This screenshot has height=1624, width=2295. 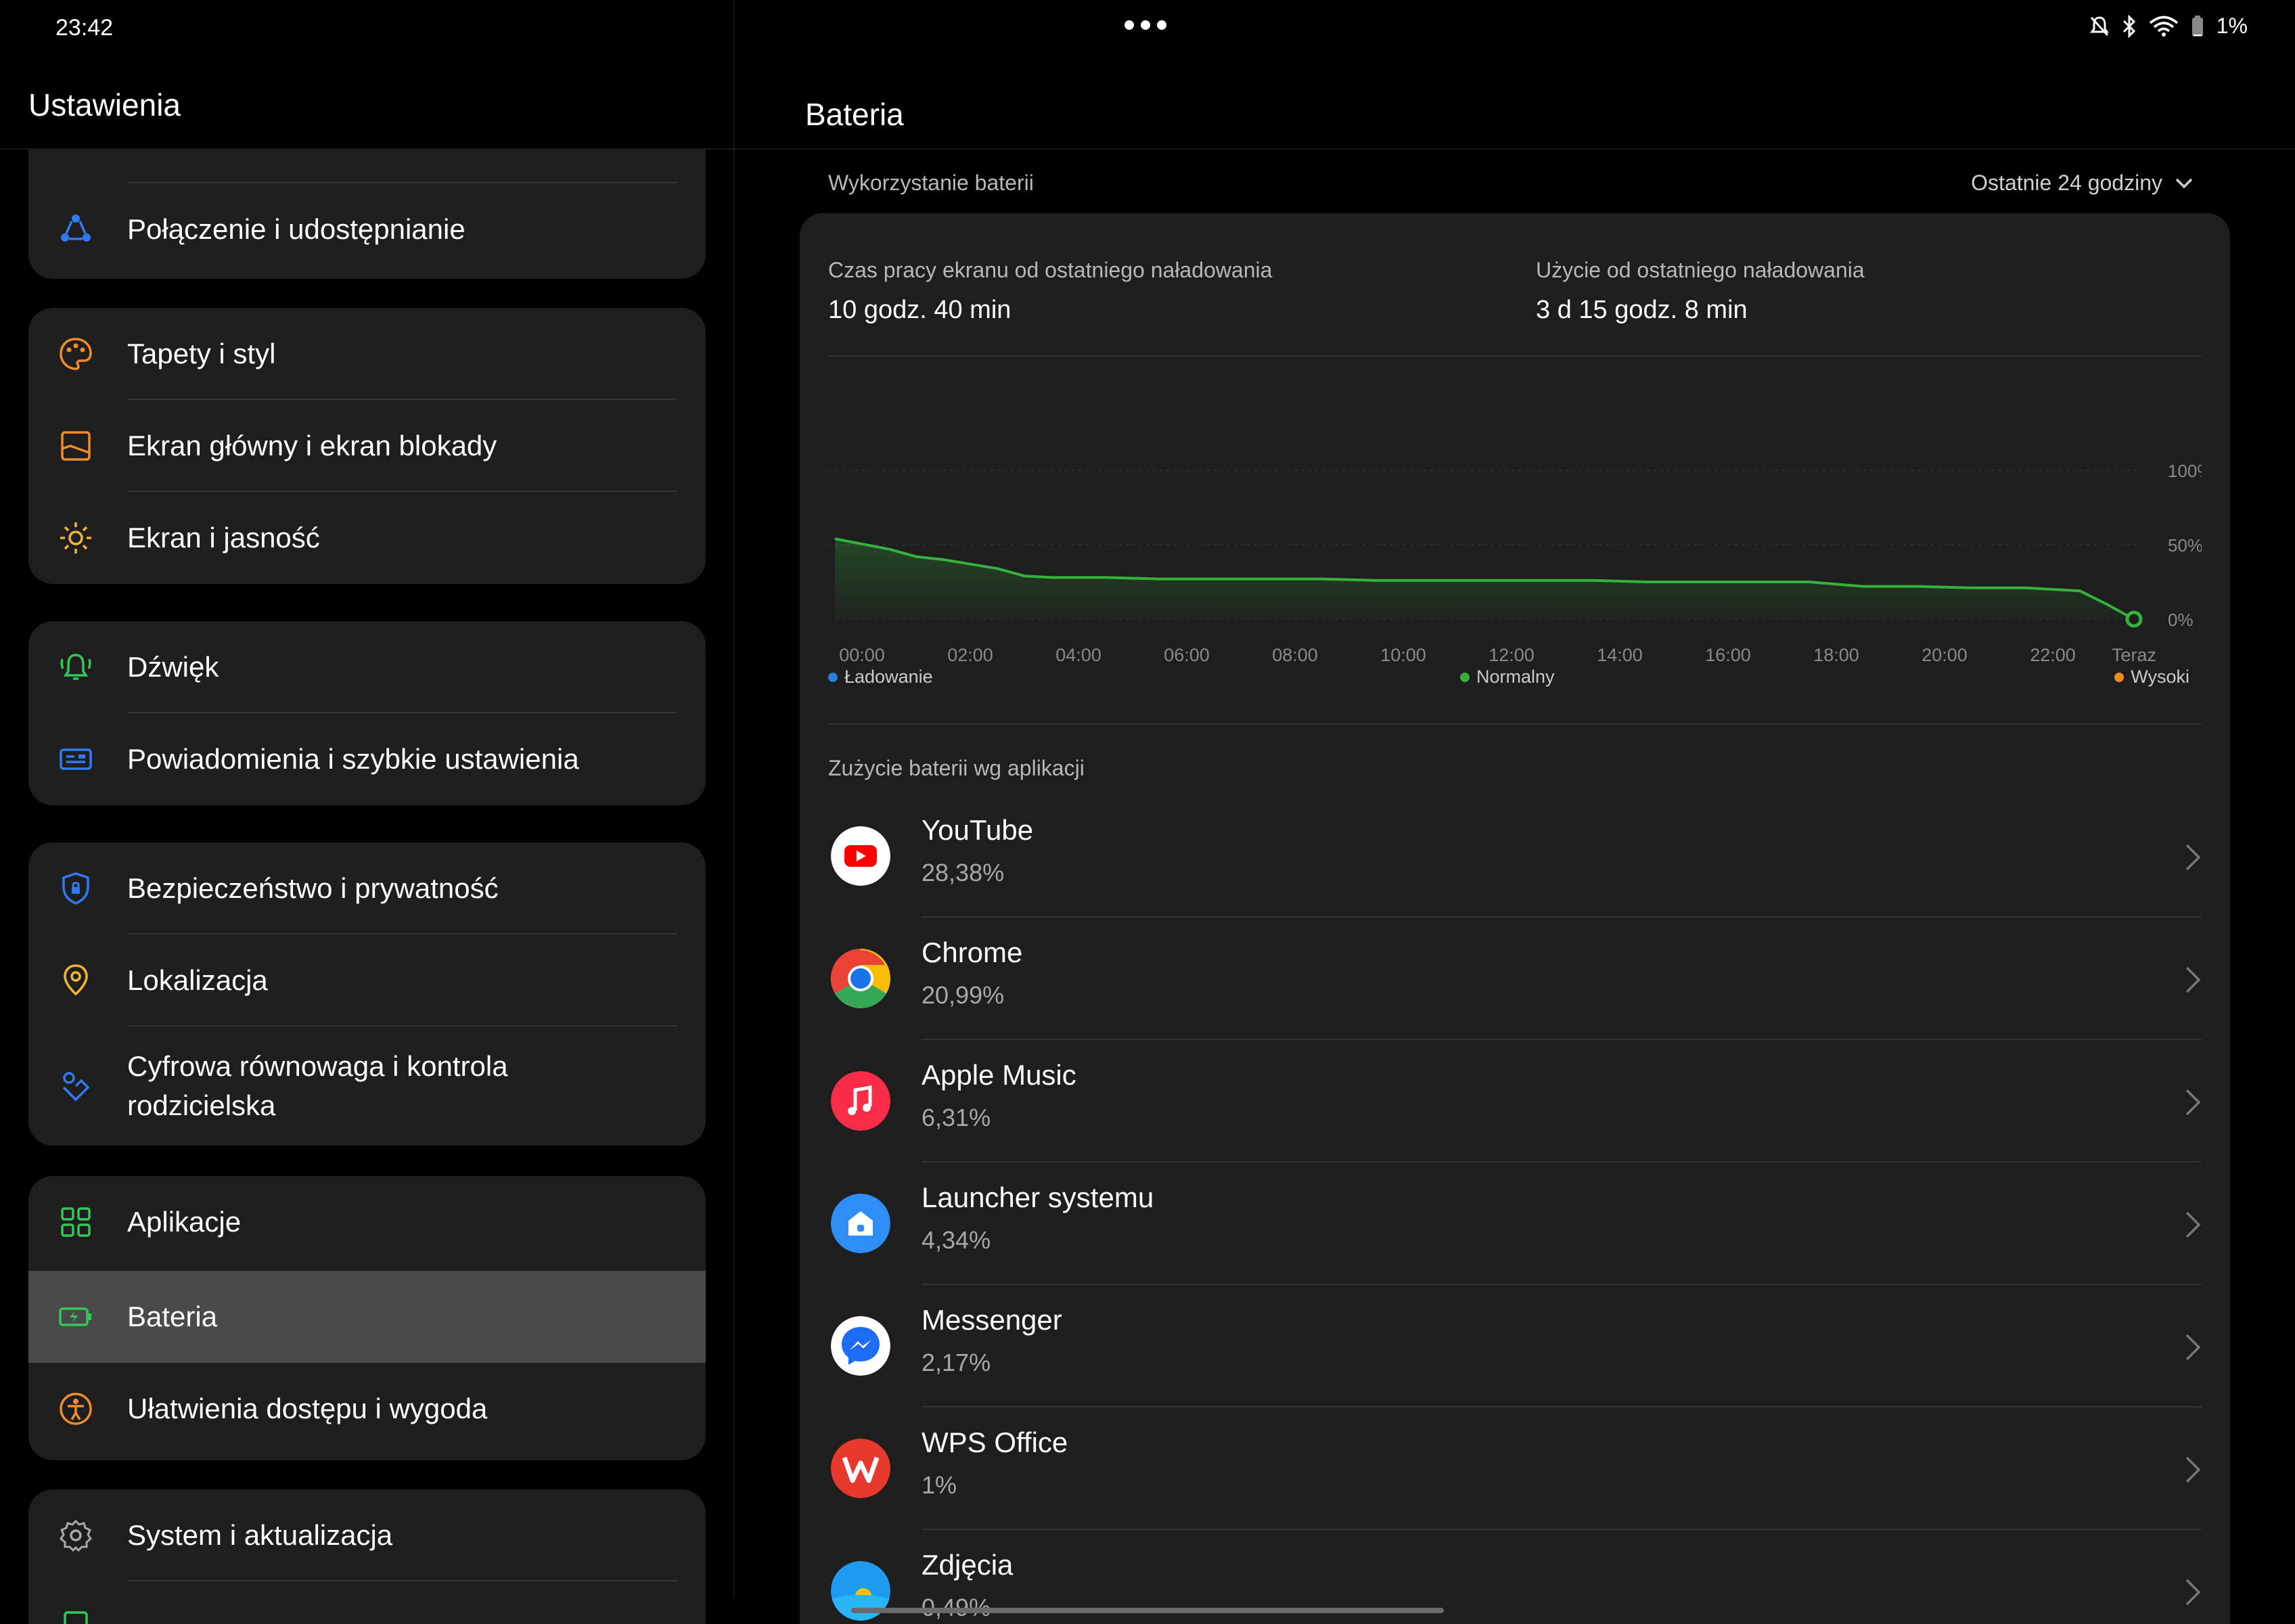 What do you see at coordinates (367, 1602) in the screenshot?
I see `settings-item-hidden-bottom` at bounding box center [367, 1602].